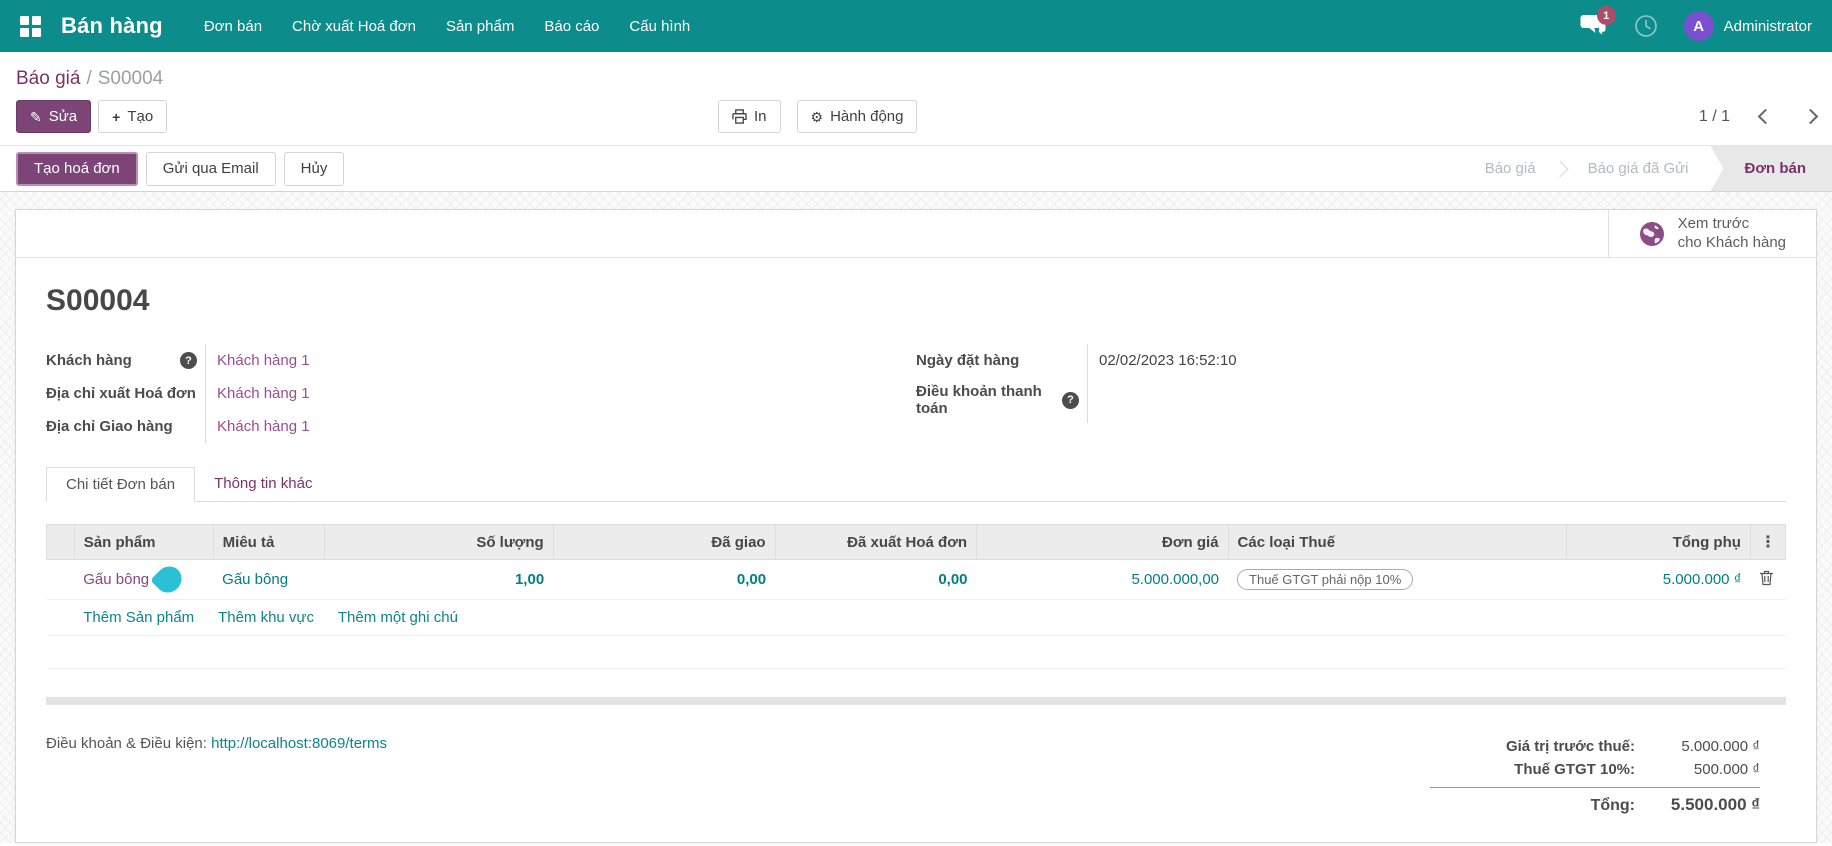 This screenshot has height=846, width=1832. I want to click on nav-item-cau-hinh: Cấu hình, so click(659, 26).